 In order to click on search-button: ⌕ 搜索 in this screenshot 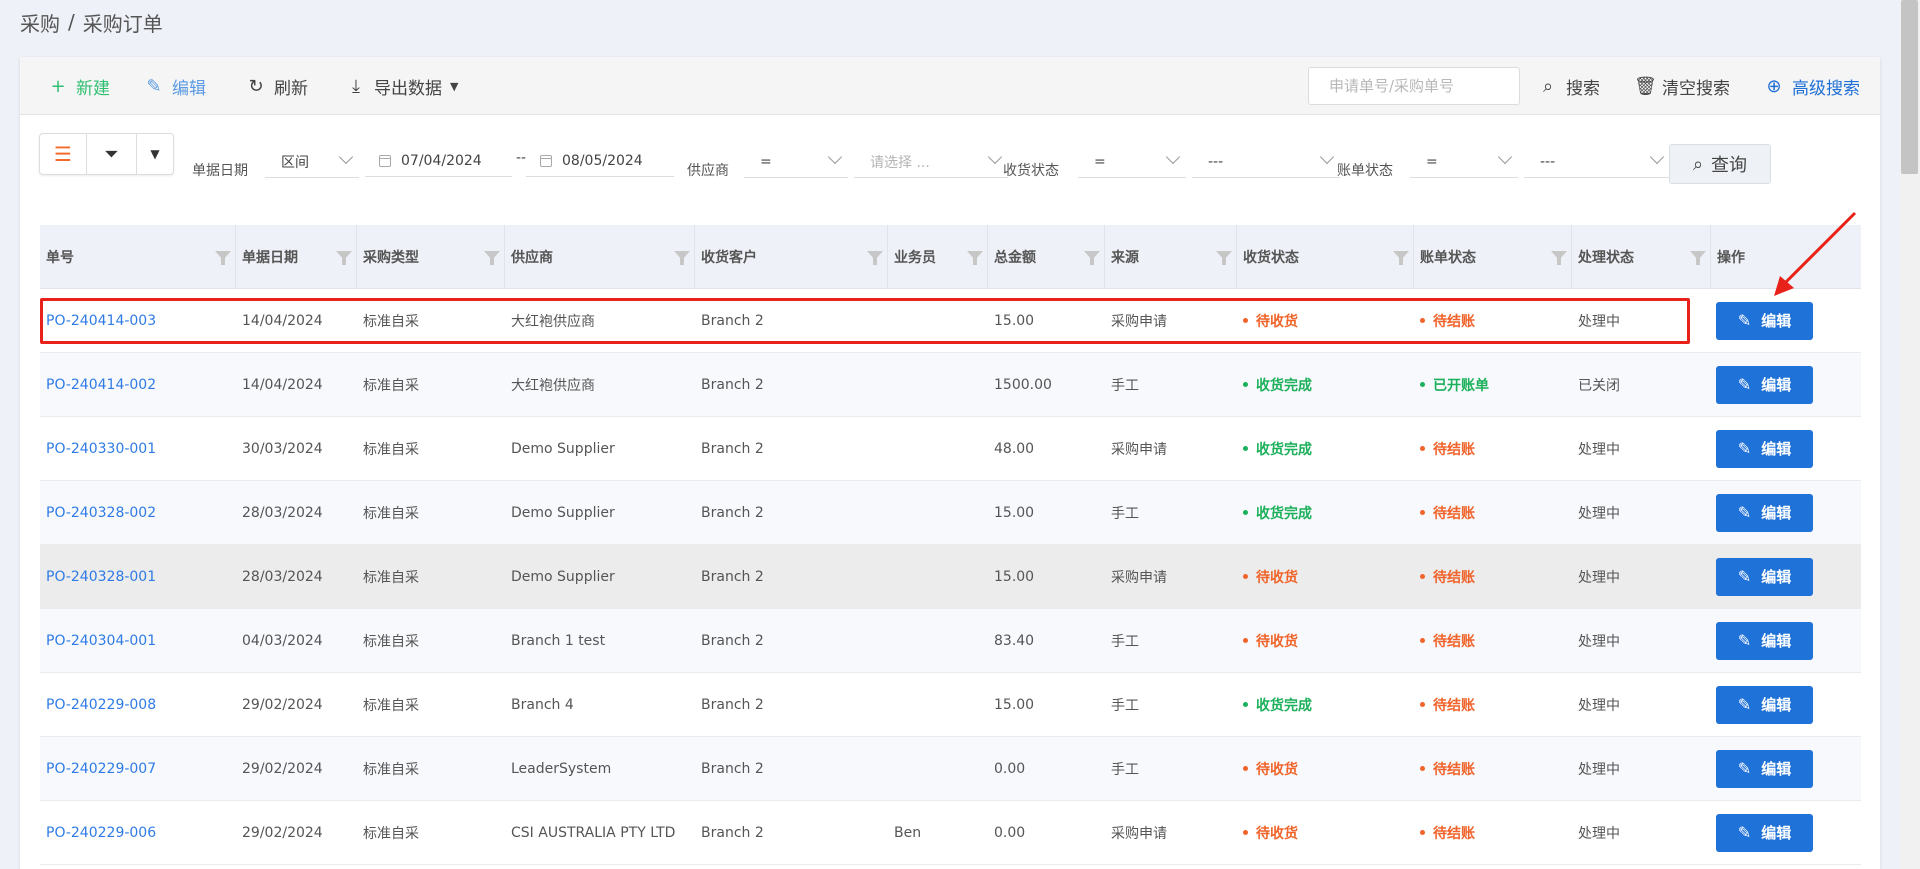, I will do `click(1569, 86)`.